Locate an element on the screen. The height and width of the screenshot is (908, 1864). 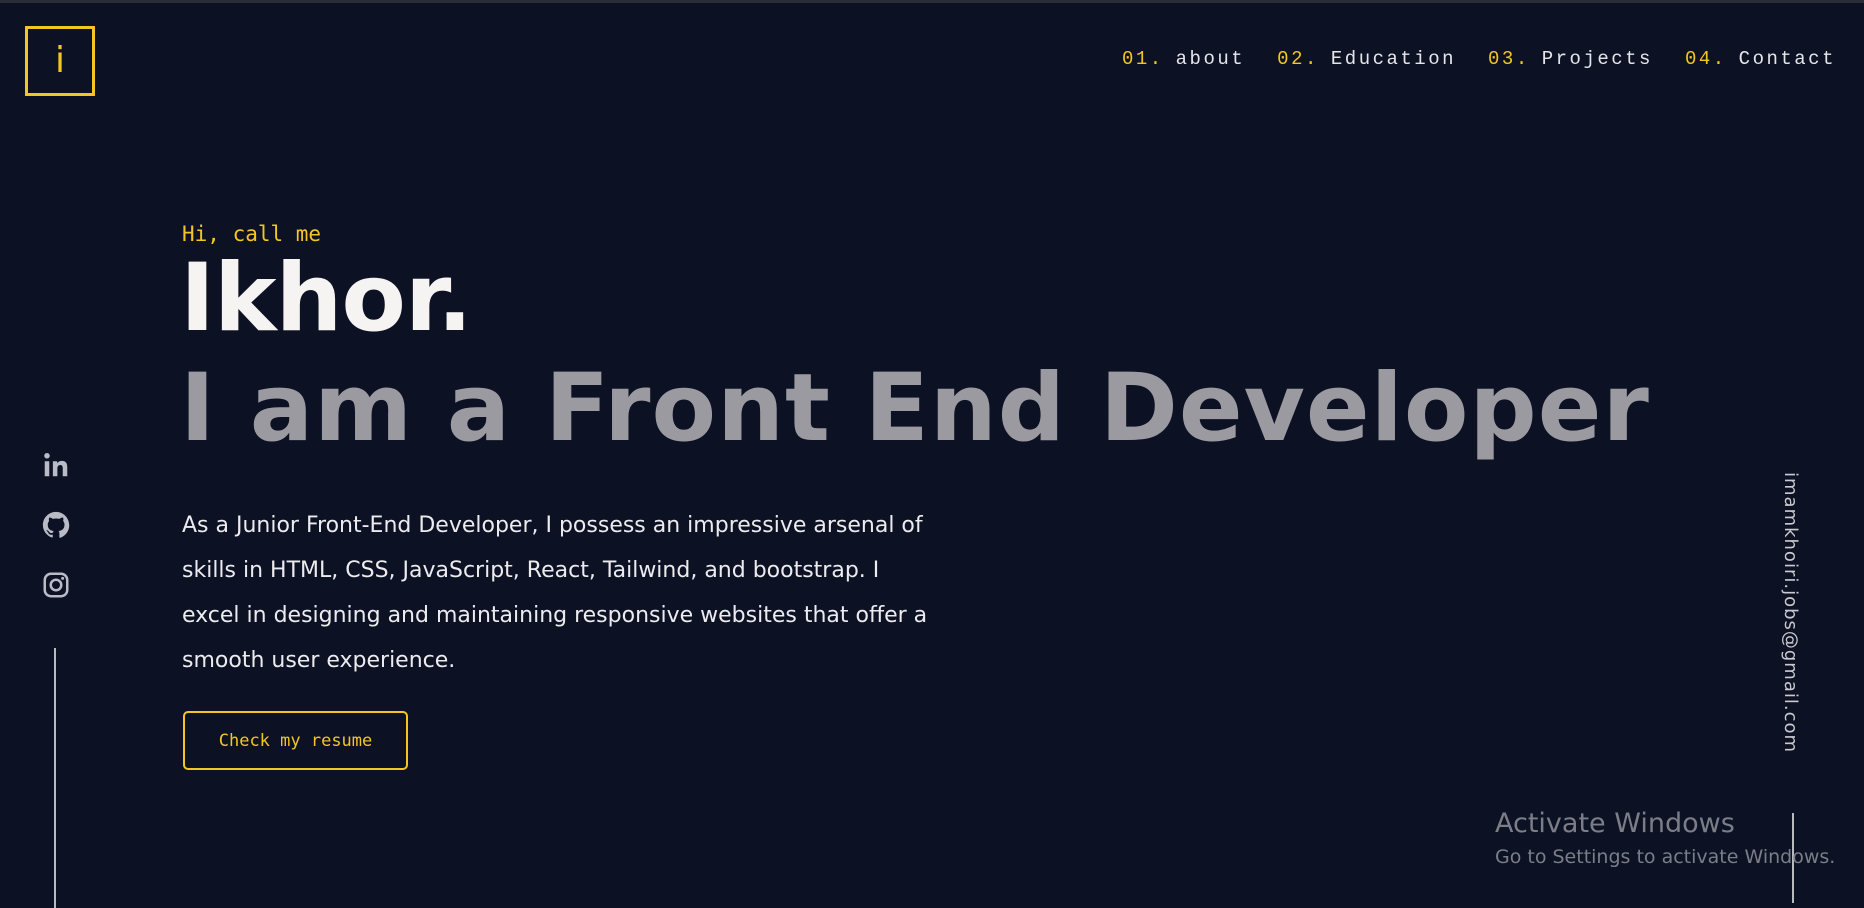
instagram-icon is located at coordinates (56, 585).